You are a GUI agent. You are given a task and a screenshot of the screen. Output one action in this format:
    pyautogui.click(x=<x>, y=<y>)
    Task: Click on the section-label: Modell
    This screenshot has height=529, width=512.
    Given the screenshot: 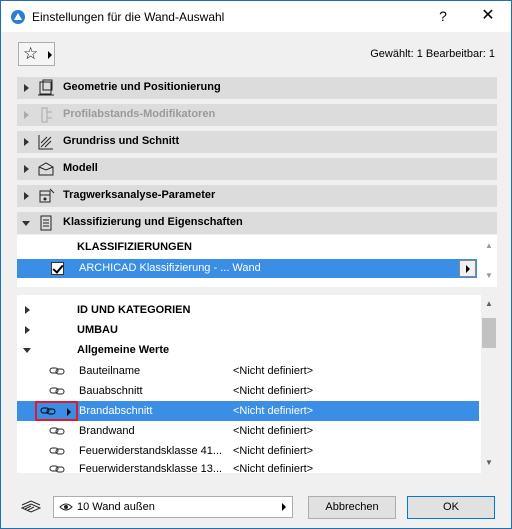 What is the action you would take?
    pyautogui.click(x=80, y=168)
    